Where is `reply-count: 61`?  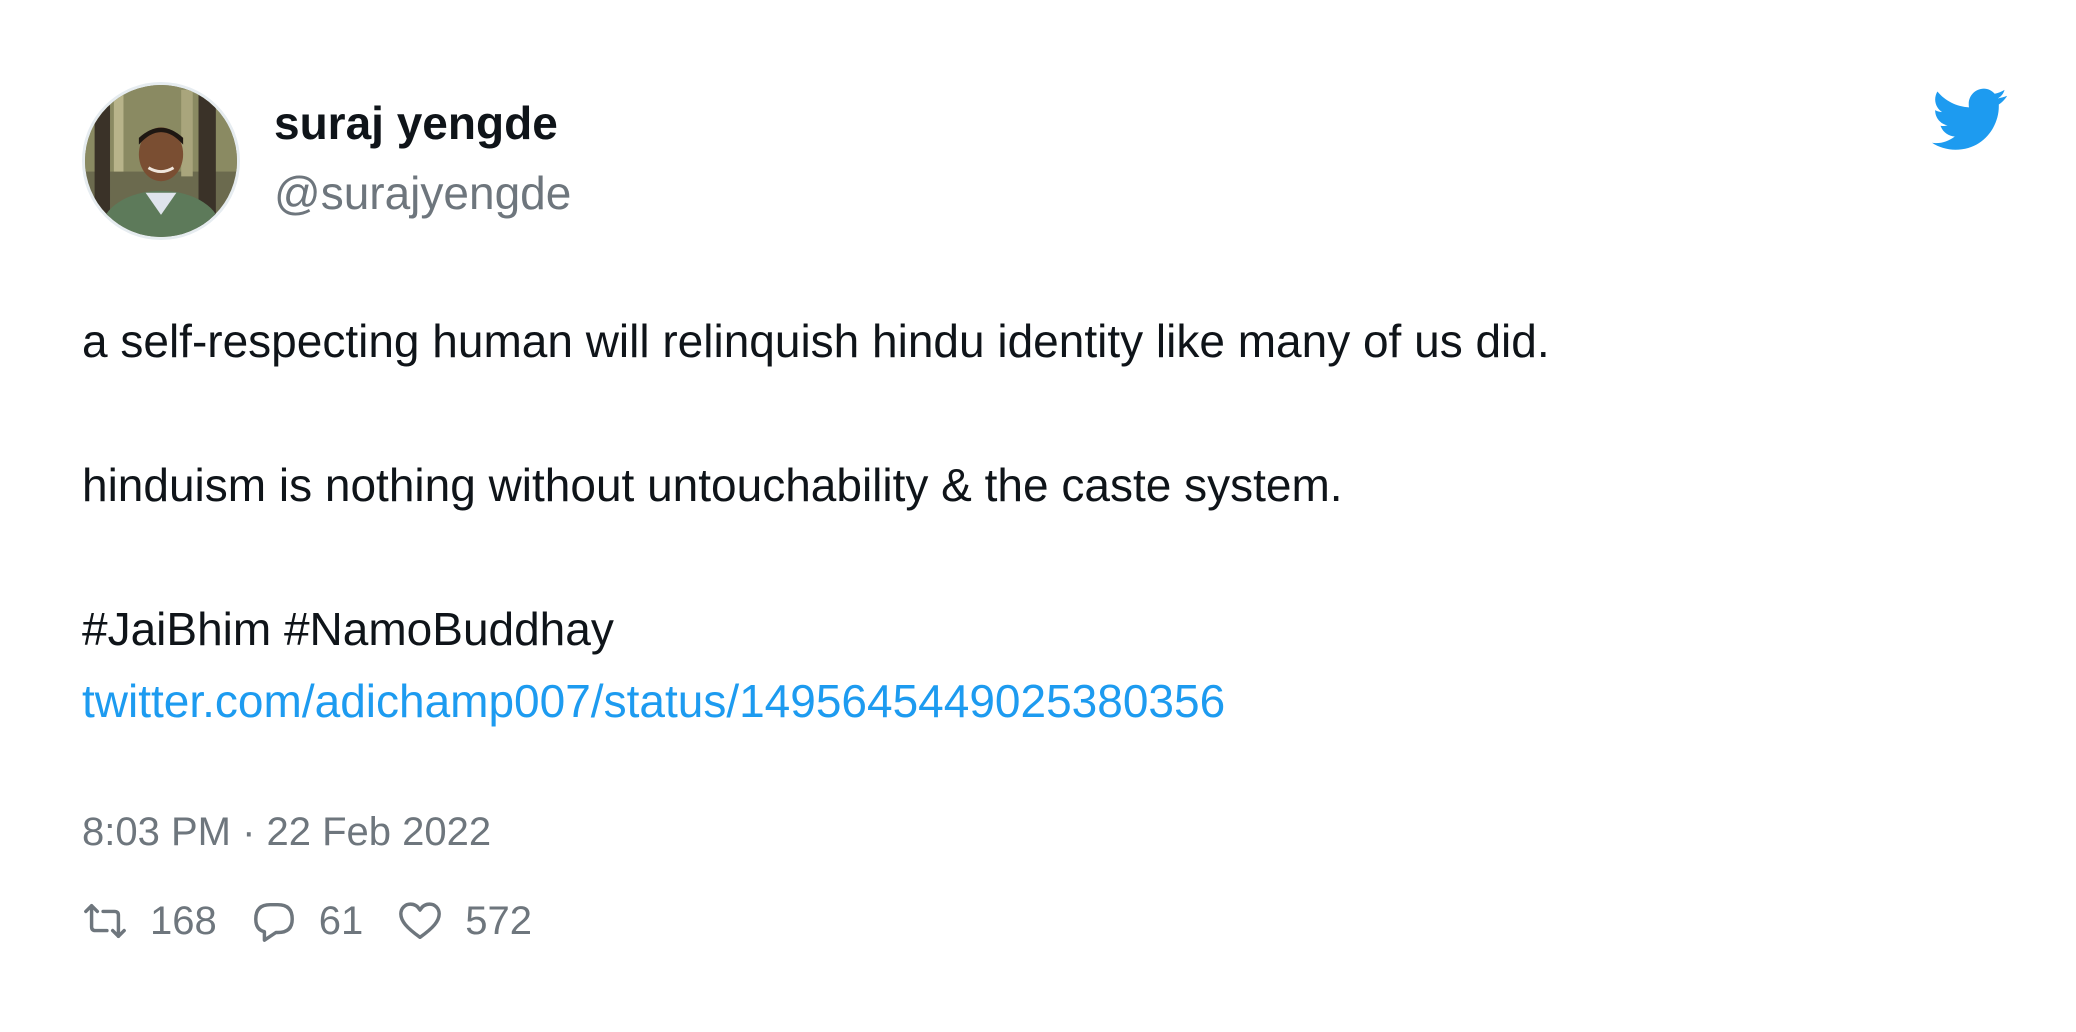
reply-count: 61 is located at coordinates (341, 920).